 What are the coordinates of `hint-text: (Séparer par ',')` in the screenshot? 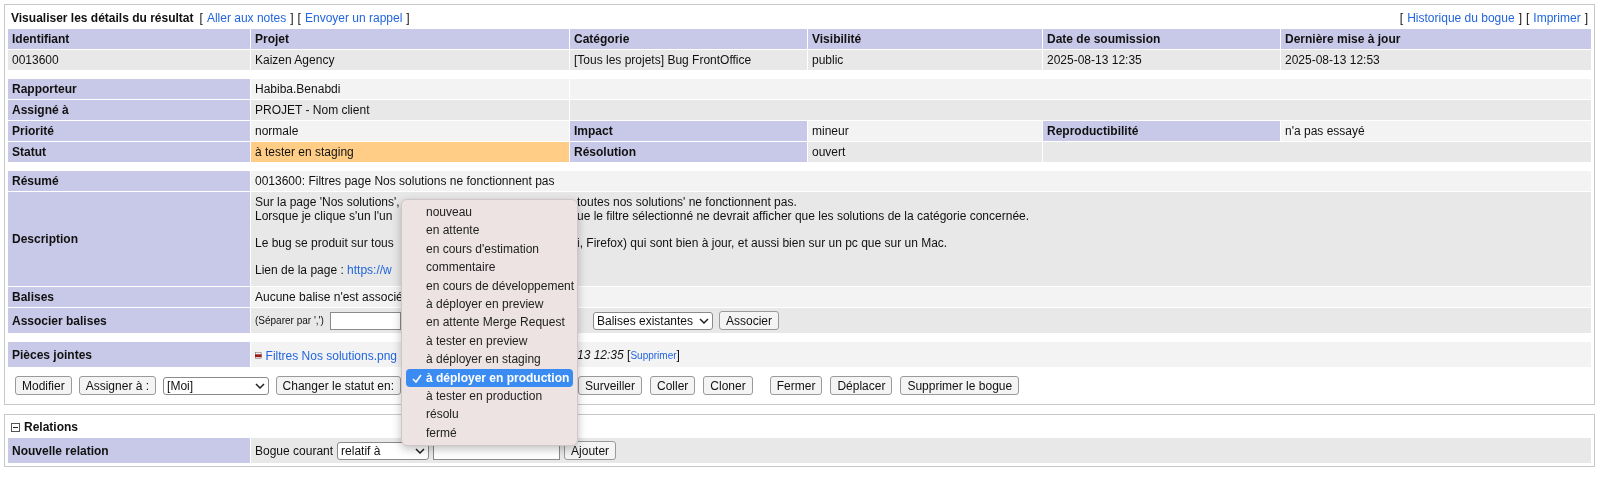 It's located at (289, 320).